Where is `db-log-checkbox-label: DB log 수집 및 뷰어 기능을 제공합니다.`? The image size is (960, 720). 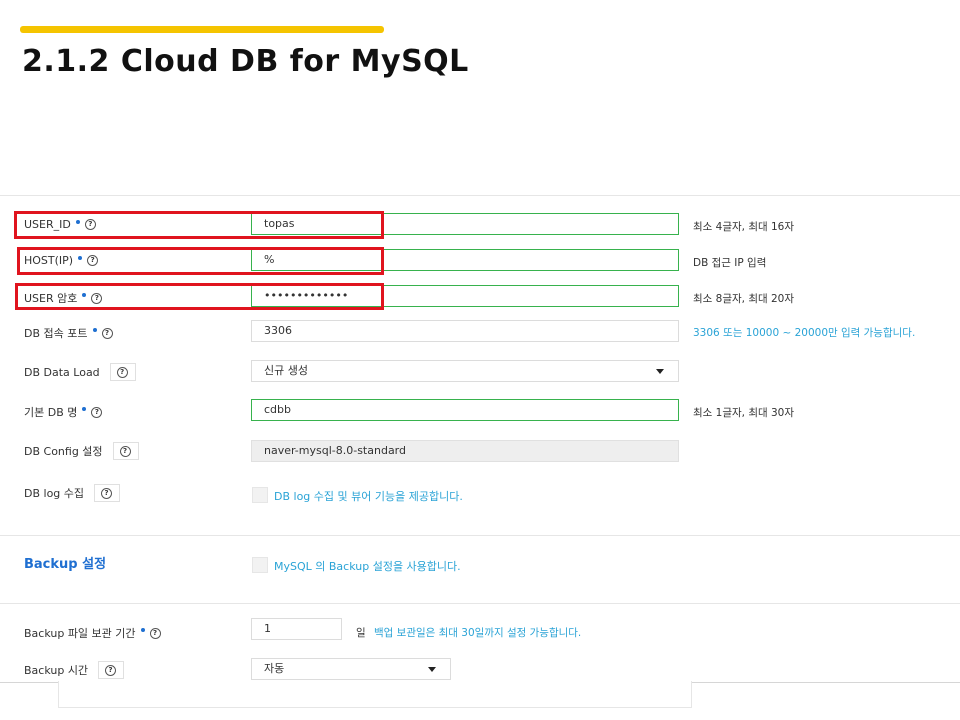 db-log-checkbox-label: DB log 수집 및 뷰어 기능을 제공합니다. is located at coordinates (368, 496).